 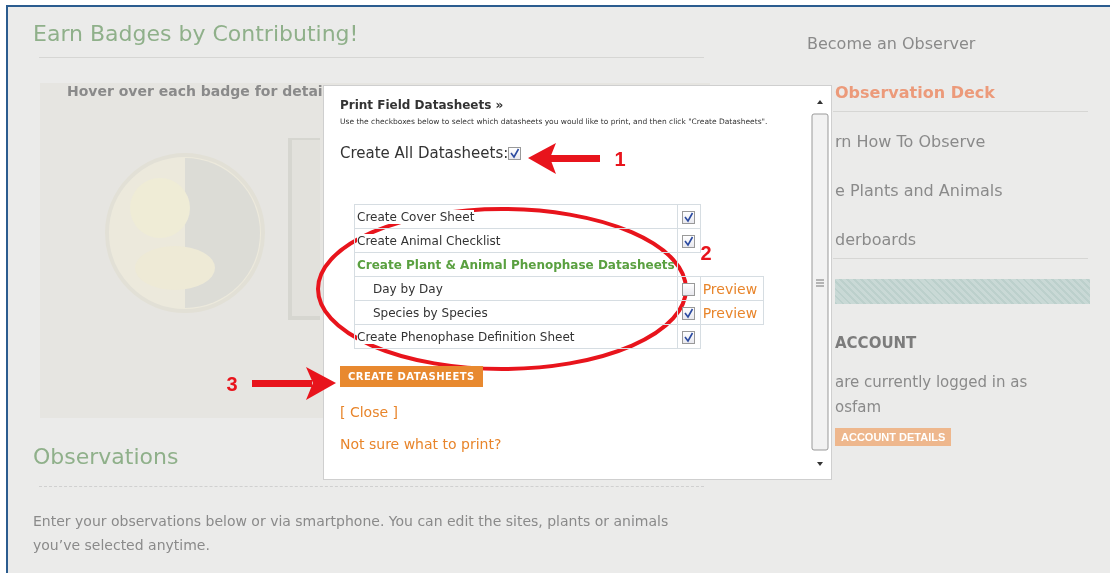 What do you see at coordinates (516, 312) in the screenshot?
I see `table-cell: Species by Species` at bounding box center [516, 312].